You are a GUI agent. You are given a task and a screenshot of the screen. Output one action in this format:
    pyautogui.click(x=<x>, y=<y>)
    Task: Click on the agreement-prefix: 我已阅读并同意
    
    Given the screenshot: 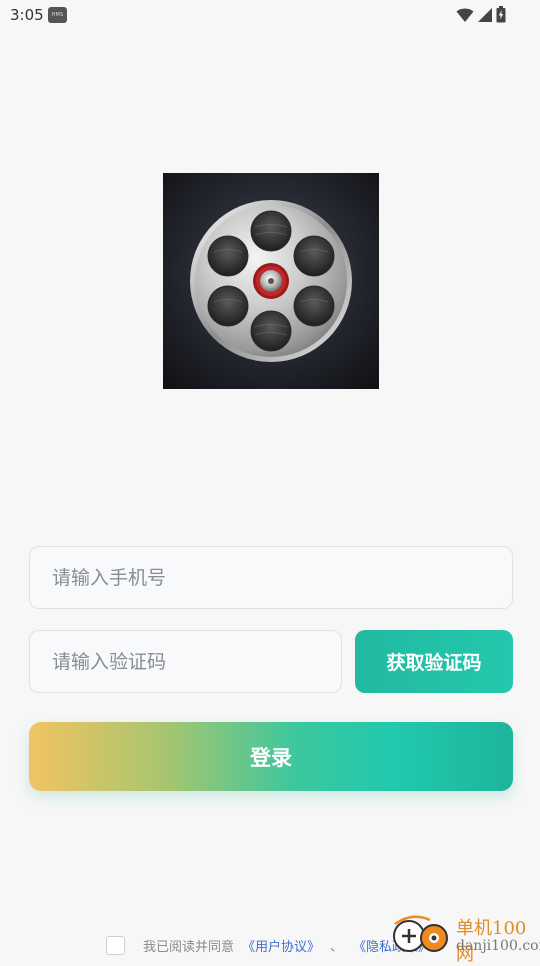 What is the action you would take?
    pyautogui.click(x=189, y=947)
    